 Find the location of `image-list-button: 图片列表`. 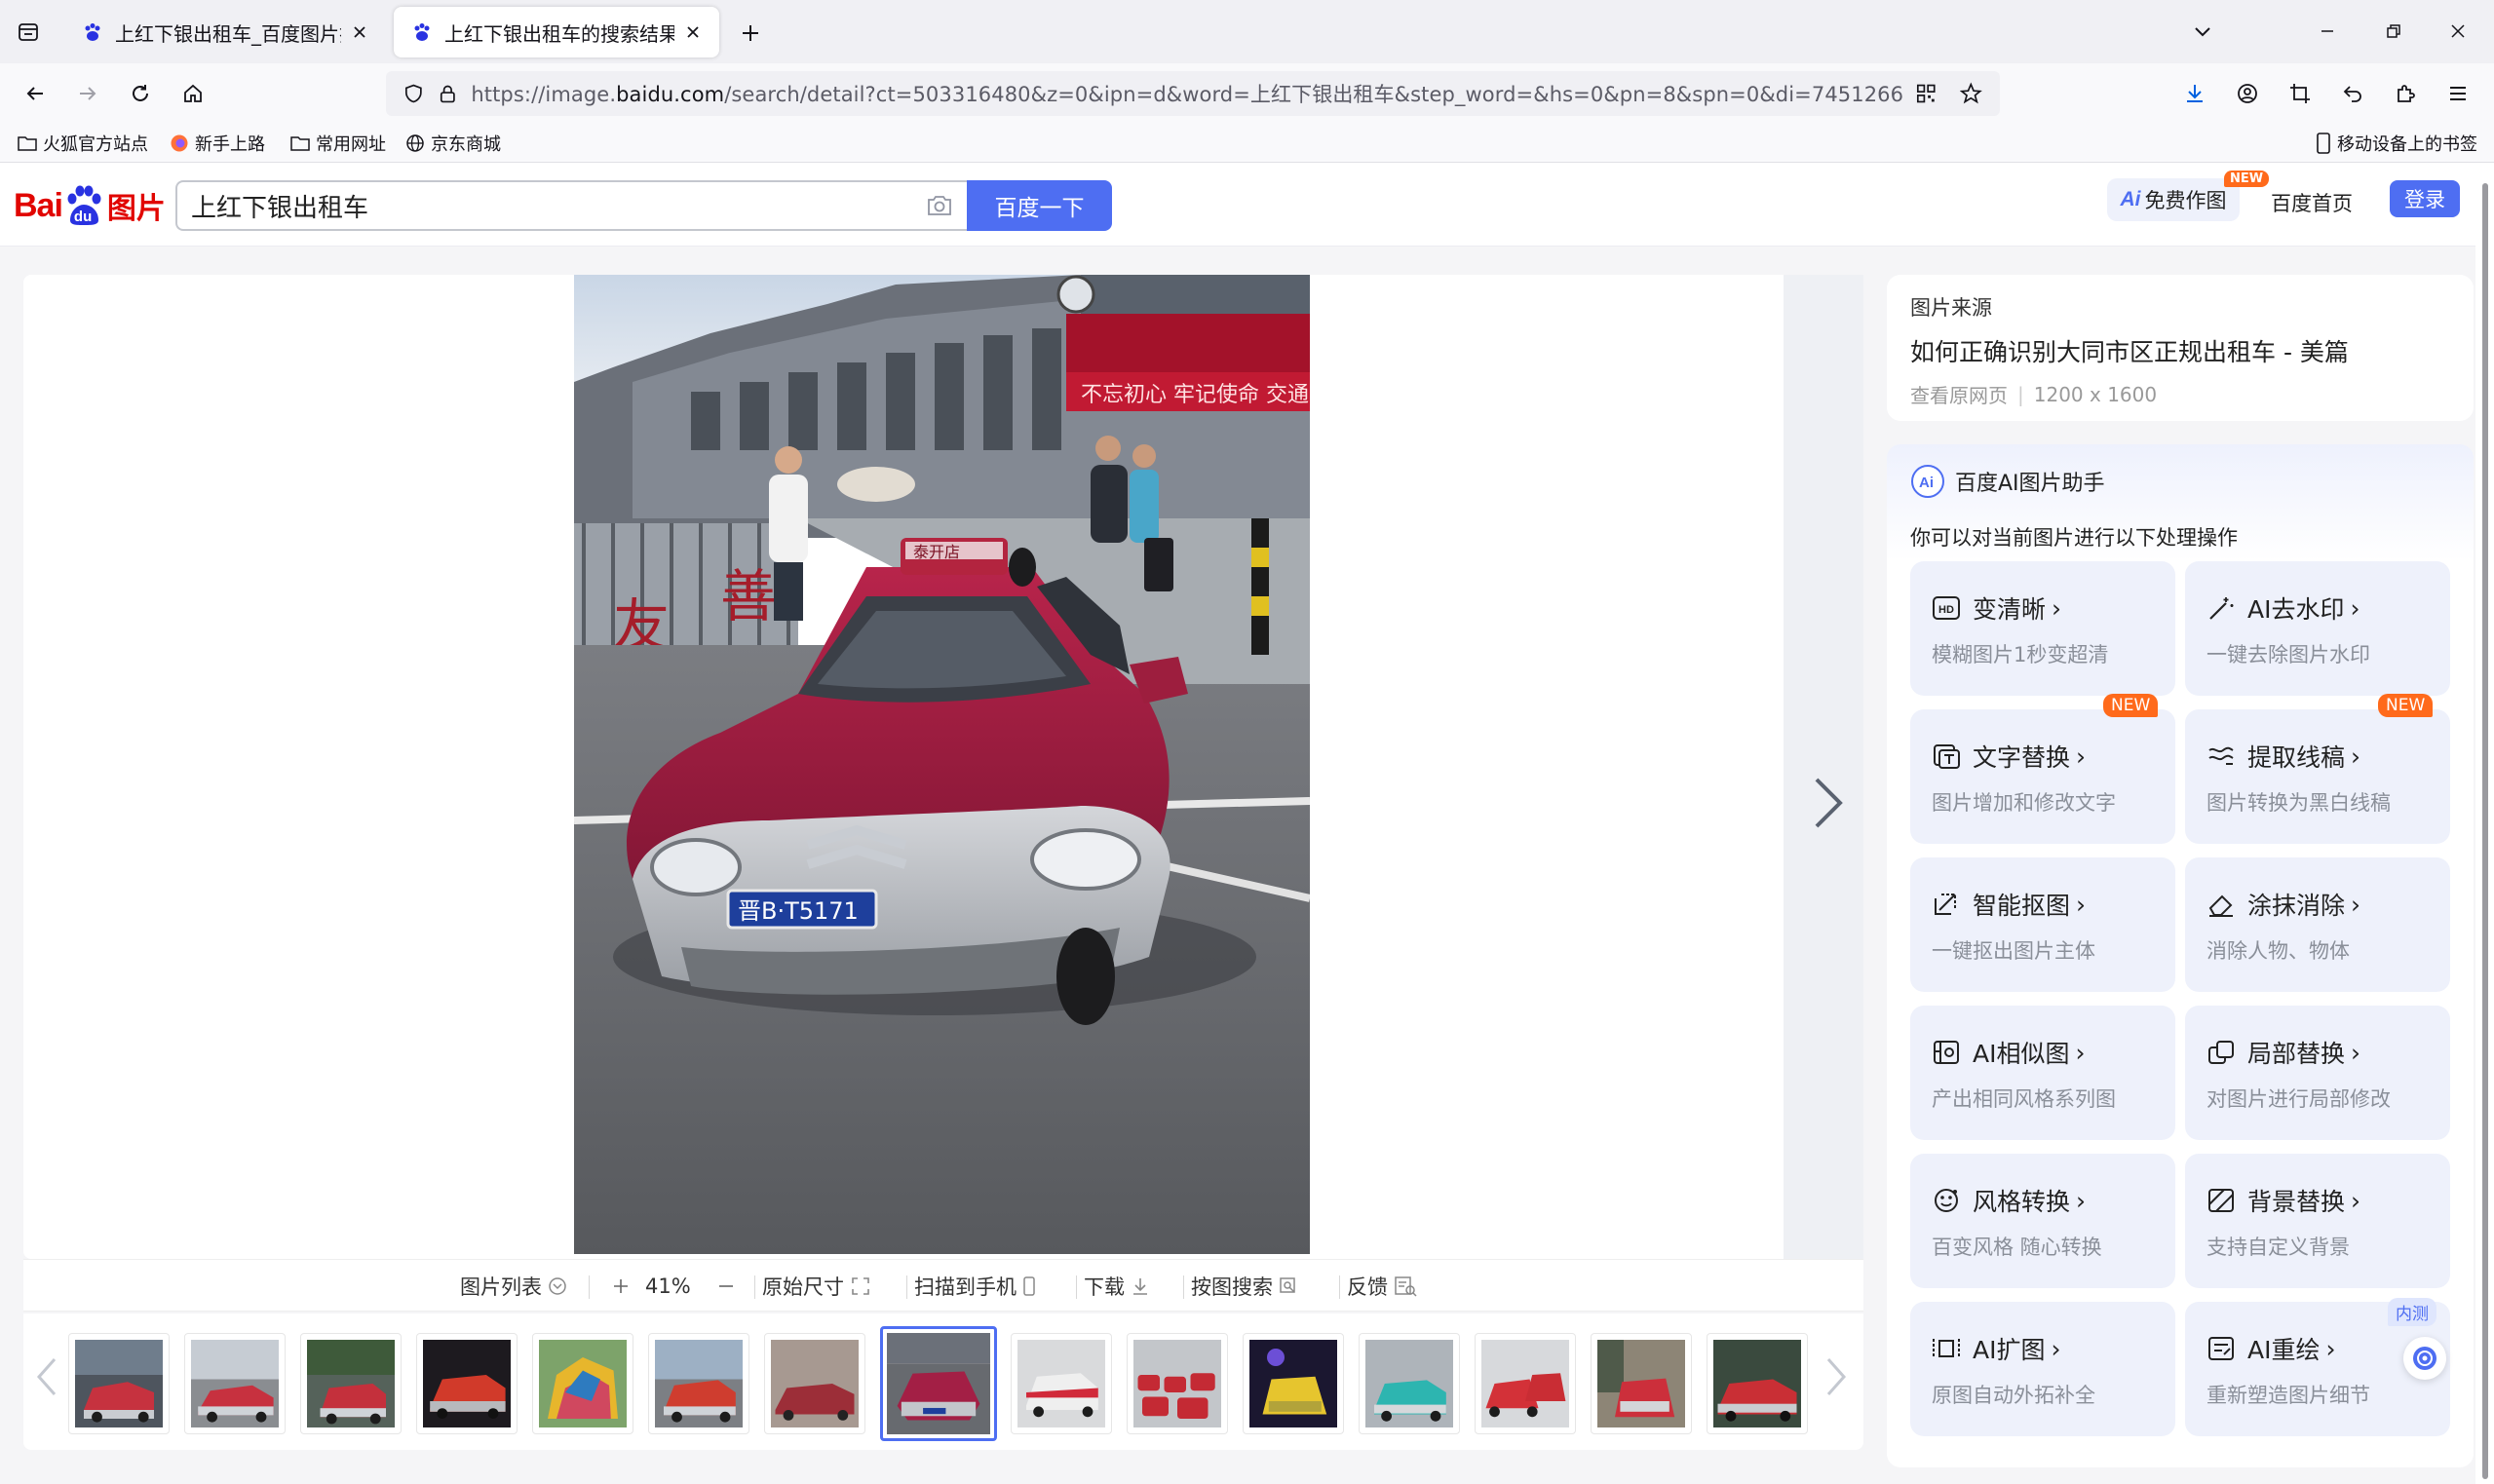

image-list-button: 图片列表 is located at coordinates (513, 1286).